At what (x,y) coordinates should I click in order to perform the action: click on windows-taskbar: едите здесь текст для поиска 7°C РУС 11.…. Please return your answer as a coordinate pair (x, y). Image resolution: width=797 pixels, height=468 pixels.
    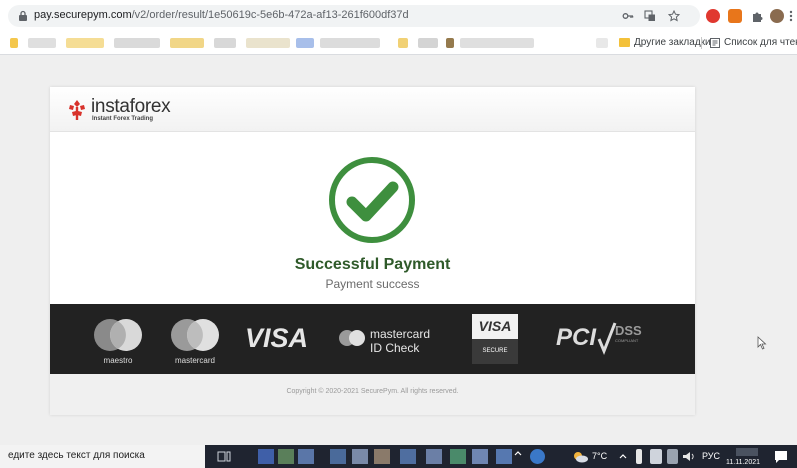
    Looking at the image, I should click on (398, 456).